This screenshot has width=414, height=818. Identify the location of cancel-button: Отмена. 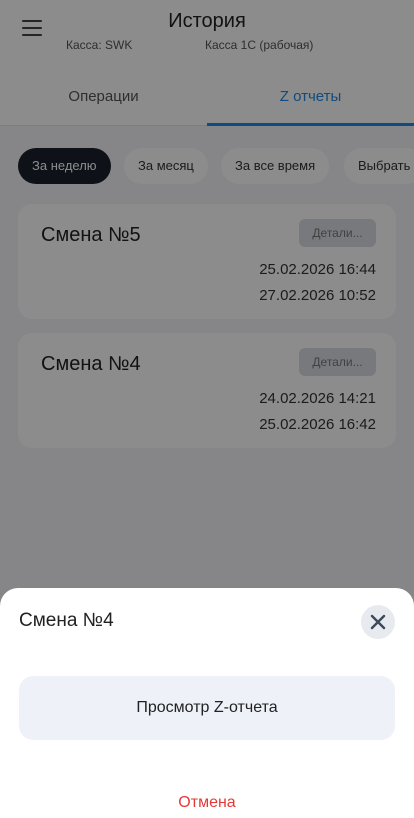
(207, 803).